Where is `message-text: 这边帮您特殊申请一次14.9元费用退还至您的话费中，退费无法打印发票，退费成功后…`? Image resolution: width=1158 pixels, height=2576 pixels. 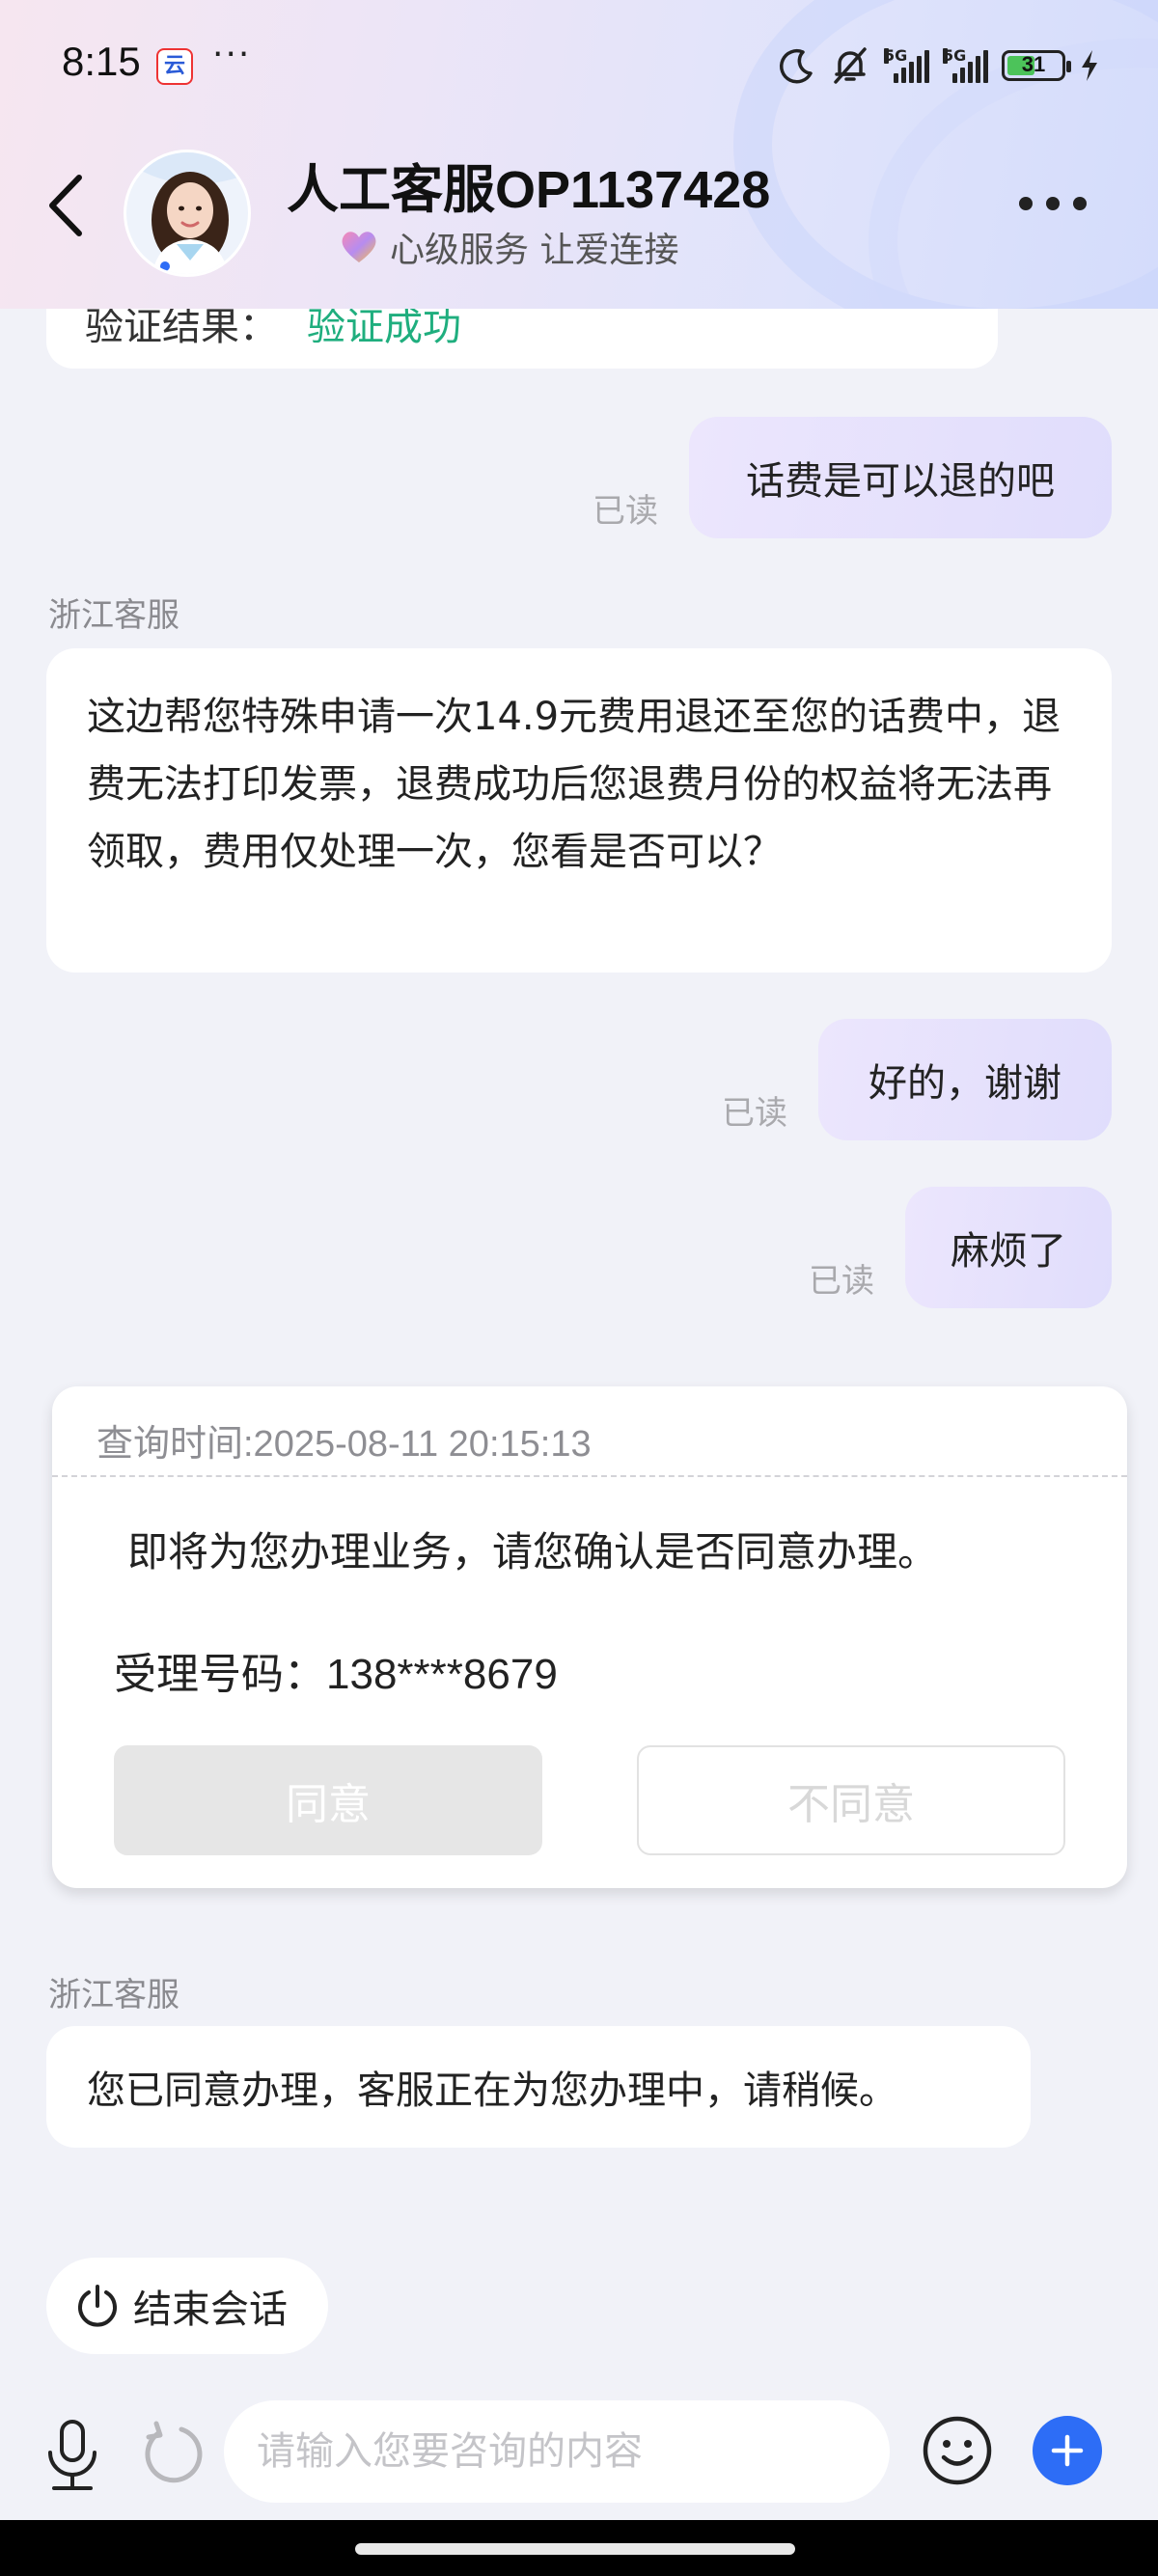
message-text: 这边帮您特殊申请一次14.9元费用退还至您的话费中，退费无法打印发票，退费成功后… is located at coordinates (574, 785).